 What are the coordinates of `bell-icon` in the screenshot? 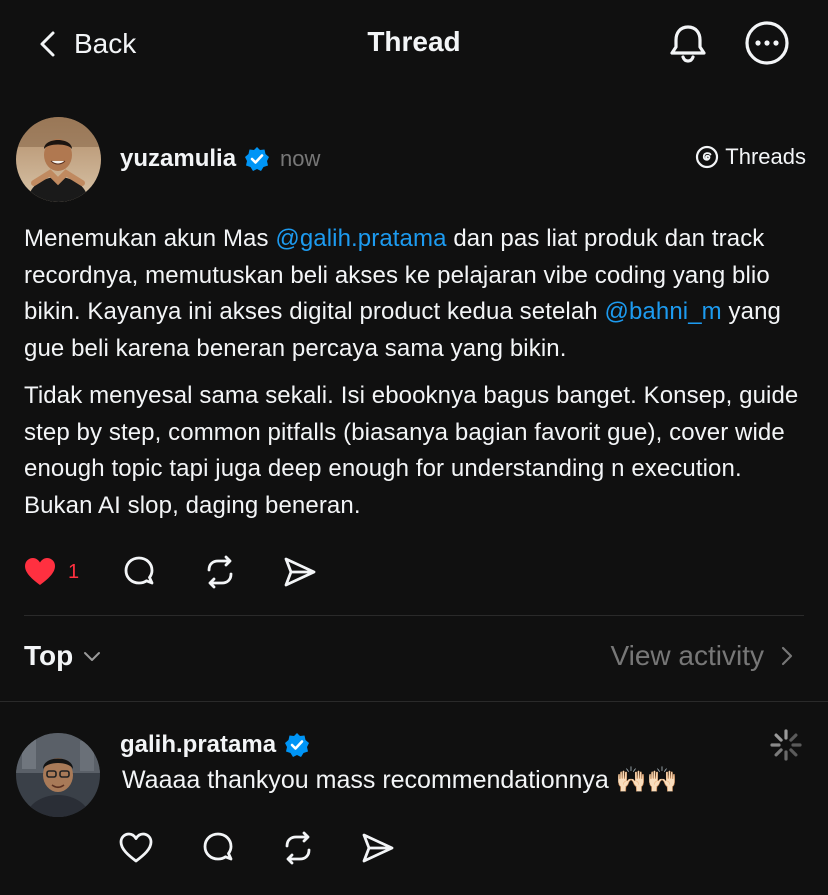 It's located at (688, 44).